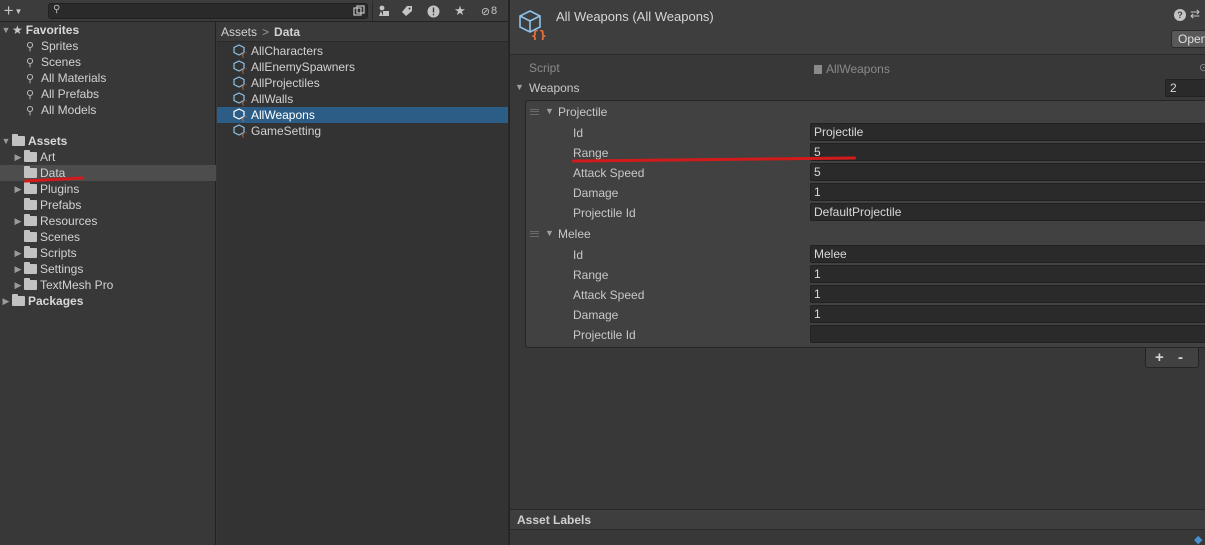  I want to click on weapons-foldout-arrow-icon: ▼, so click(519, 87).